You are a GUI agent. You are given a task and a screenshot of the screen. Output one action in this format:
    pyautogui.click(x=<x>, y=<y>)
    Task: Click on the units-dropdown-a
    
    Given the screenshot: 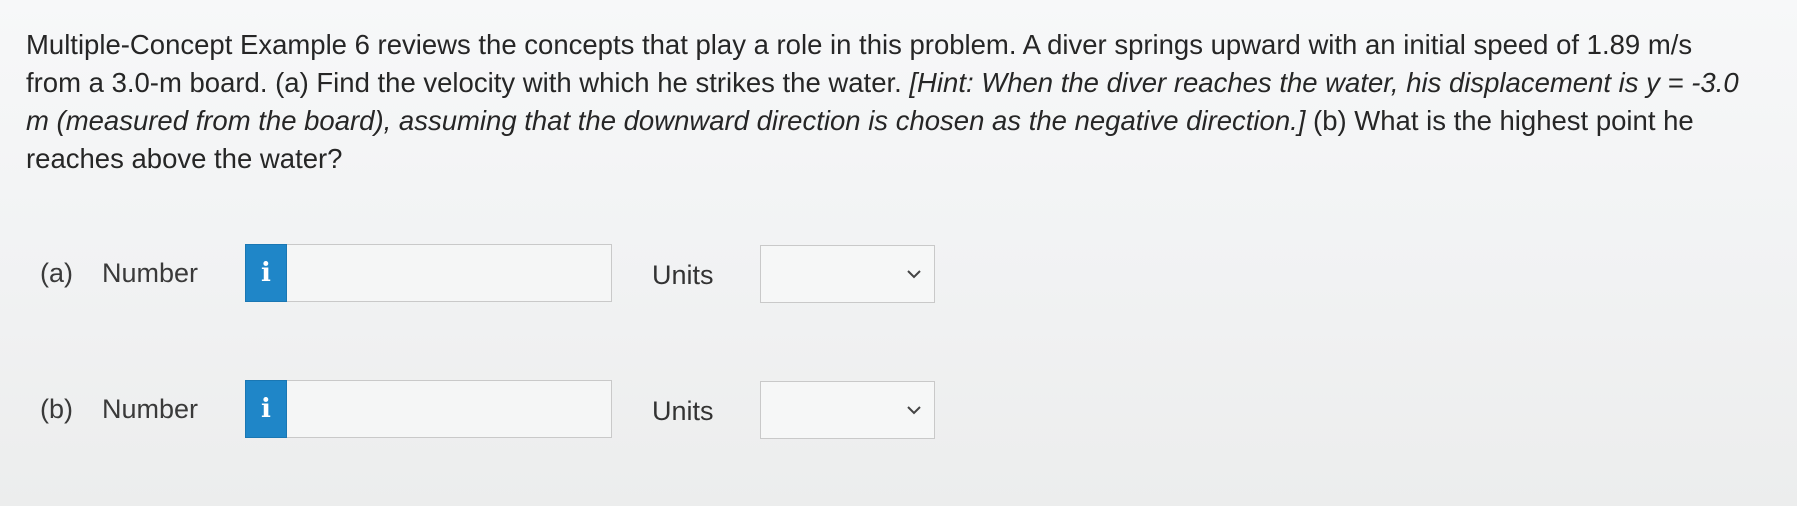 What is the action you would take?
    pyautogui.click(x=847, y=274)
    